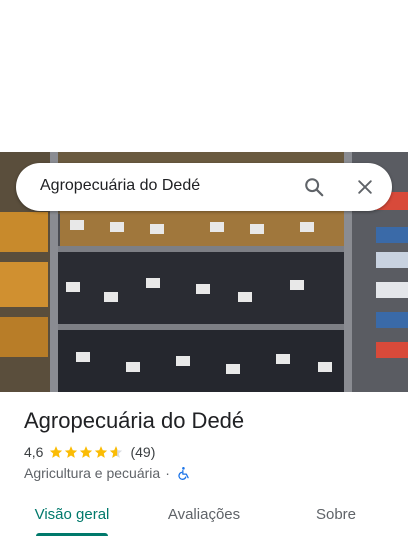  What do you see at coordinates (34, 452) in the screenshot?
I see `rating-value: 4,6` at bounding box center [34, 452].